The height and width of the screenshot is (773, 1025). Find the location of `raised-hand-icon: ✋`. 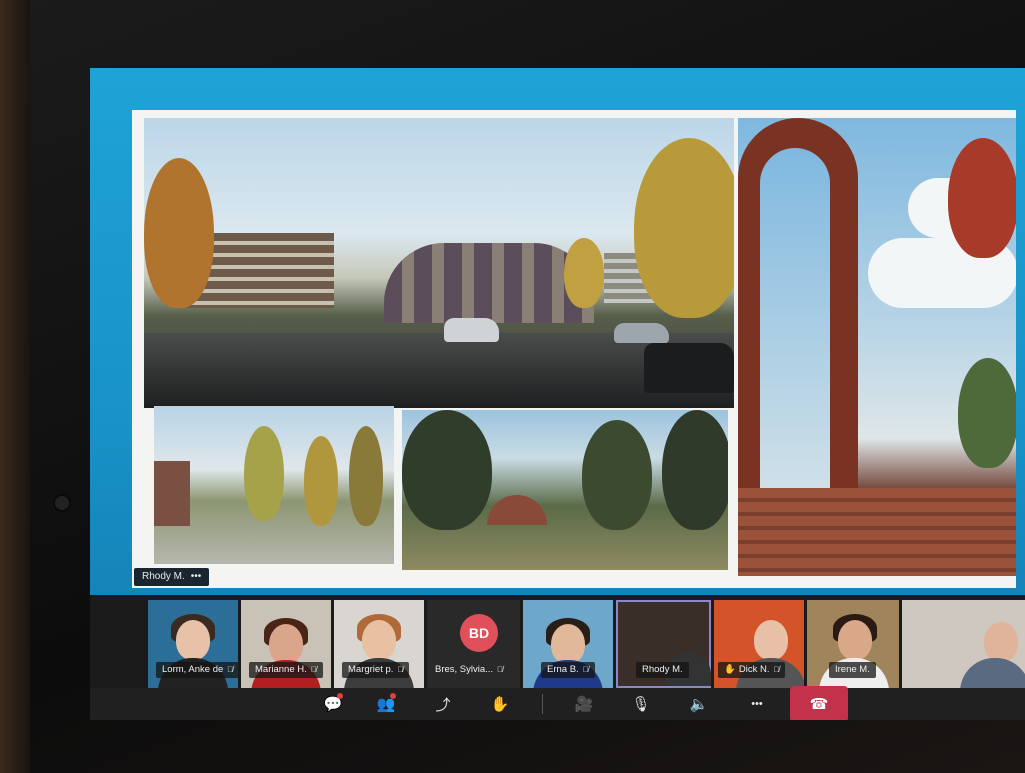

raised-hand-icon: ✋ is located at coordinates (730, 669).